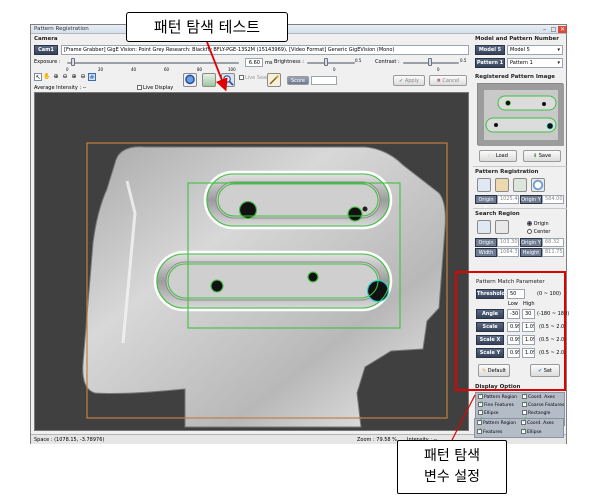 The width and height of the screenshot is (591, 500). Describe the element at coordinates (463, 417) in the screenshot. I see `bottom-arrow` at that location.